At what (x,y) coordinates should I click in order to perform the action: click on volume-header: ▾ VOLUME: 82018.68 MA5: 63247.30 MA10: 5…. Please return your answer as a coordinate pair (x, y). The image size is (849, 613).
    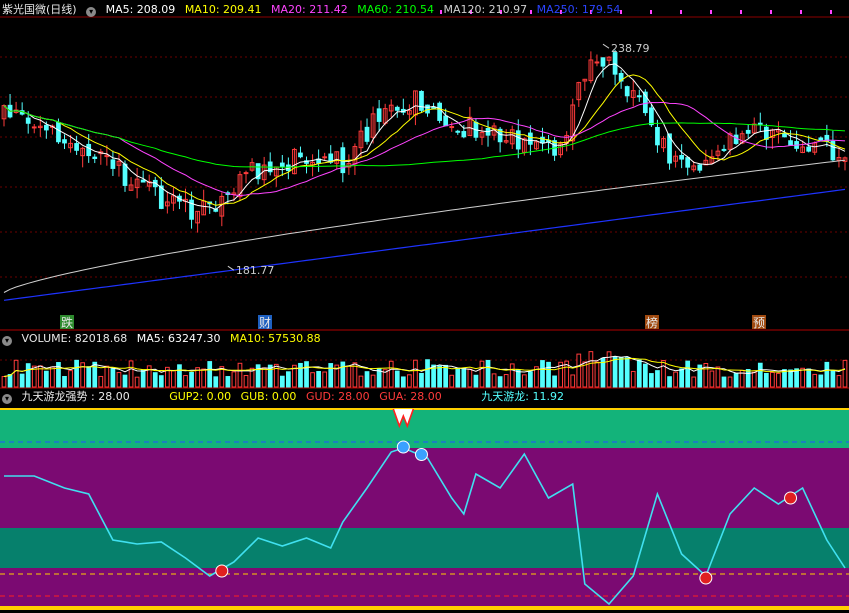
    Looking at the image, I should click on (164, 339).